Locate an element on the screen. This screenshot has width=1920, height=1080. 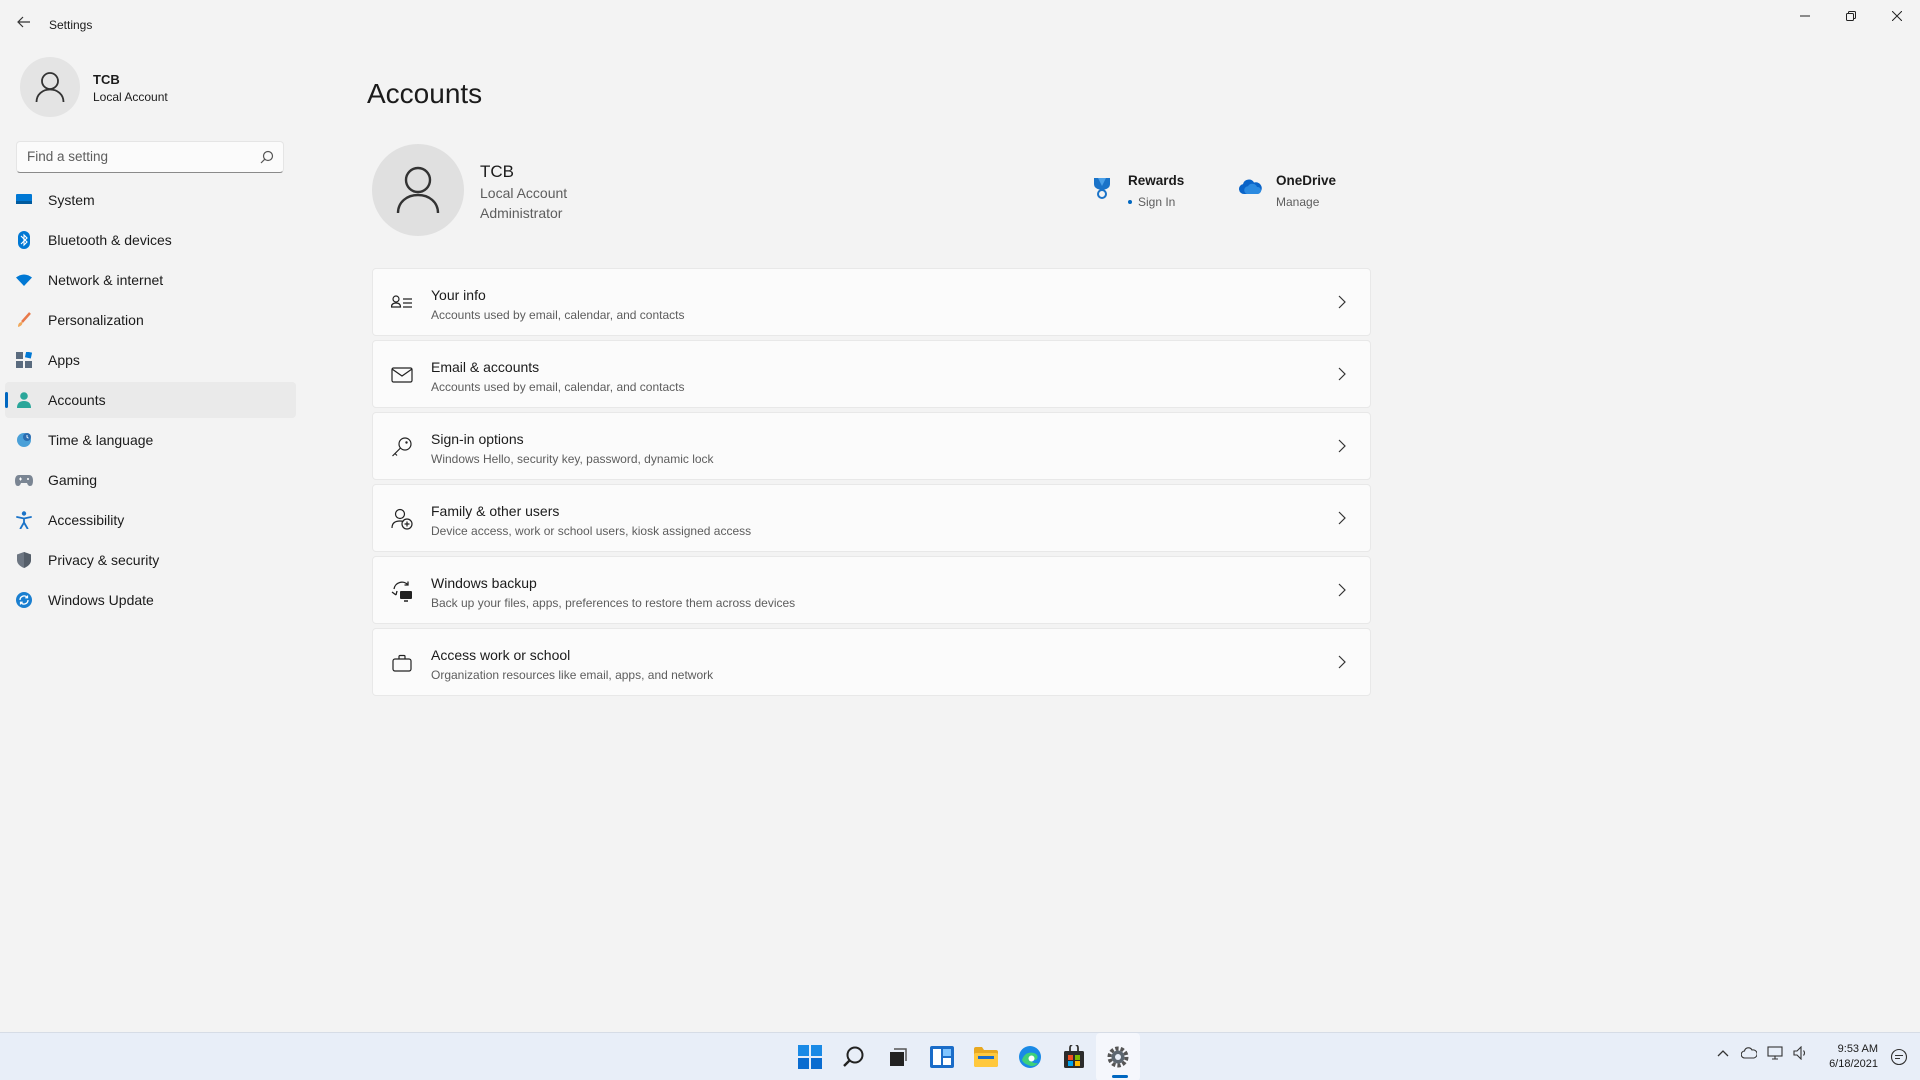
onedrive-tray-icon is located at coordinates (1749, 1053).